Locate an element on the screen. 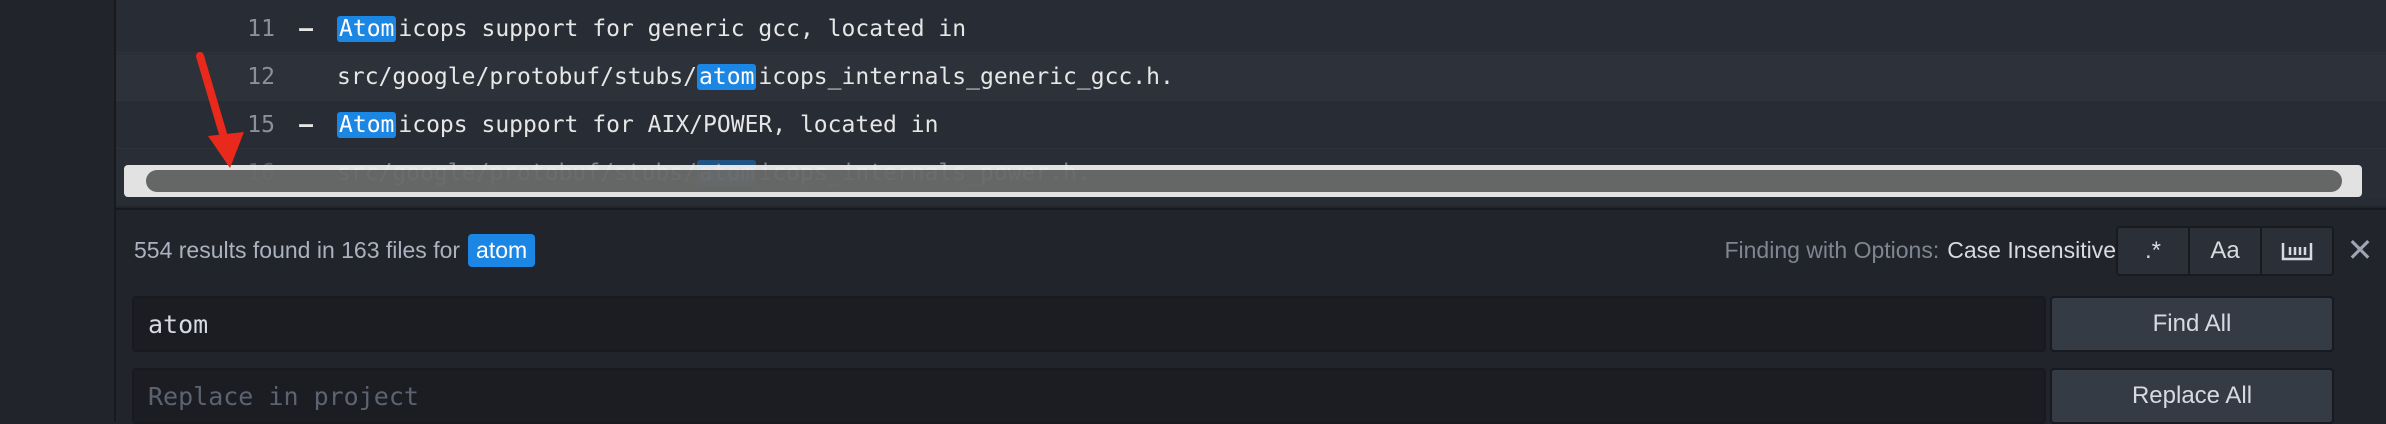 This screenshot has height=424, width=2386. red-arrow-annotation is located at coordinates (220, 110).